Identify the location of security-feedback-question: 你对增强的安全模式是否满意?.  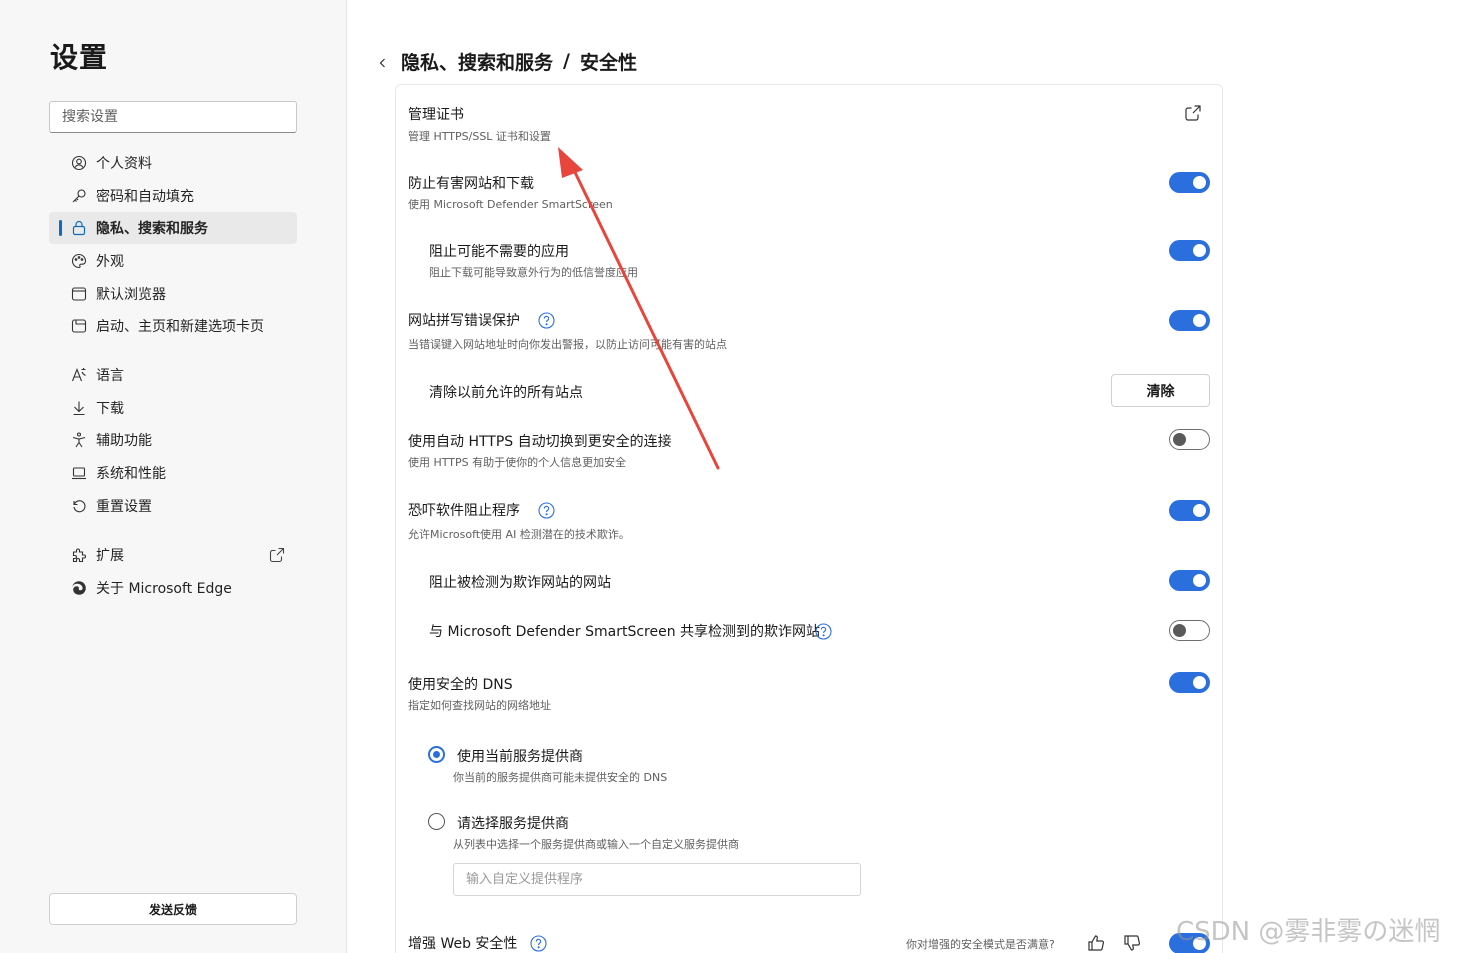
(980, 944).